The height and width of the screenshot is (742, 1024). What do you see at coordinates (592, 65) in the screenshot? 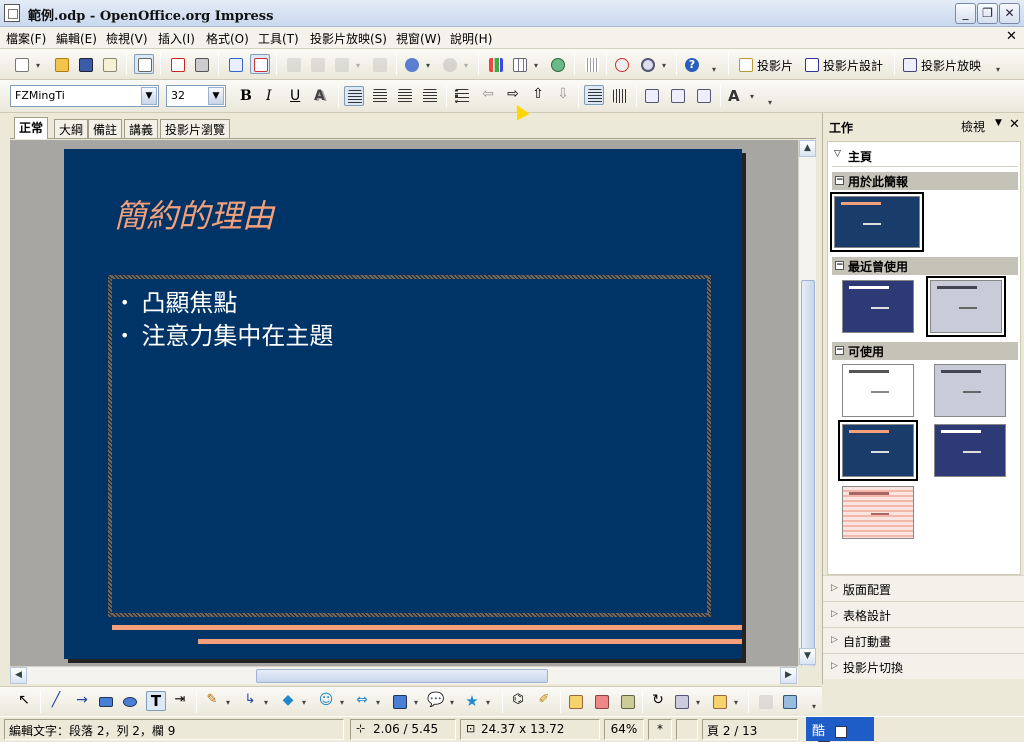
I see `grid-icon` at bounding box center [592, 65].